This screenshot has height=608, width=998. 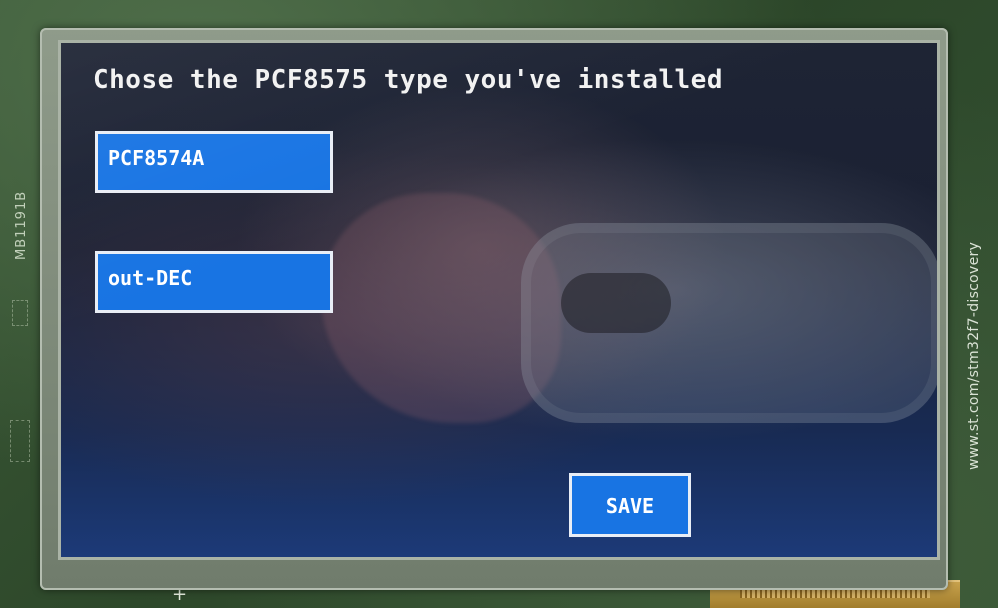 I want to click on pcb-url-label: www.st.com/stm32f7-discovery, so click(x=974, y=355).